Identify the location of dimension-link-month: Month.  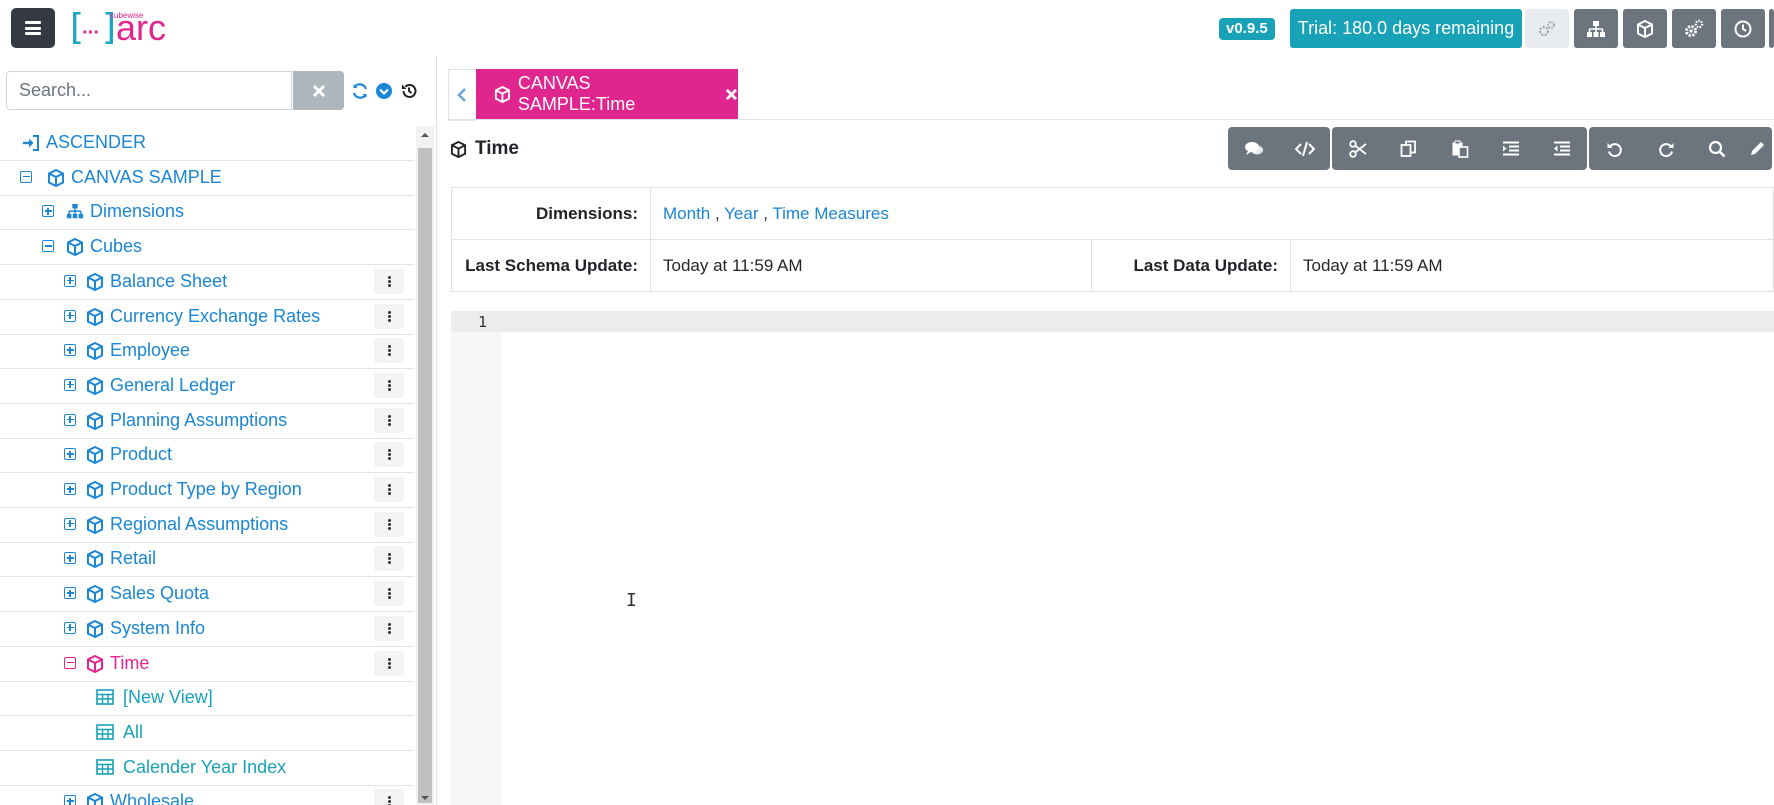
(686, 213).